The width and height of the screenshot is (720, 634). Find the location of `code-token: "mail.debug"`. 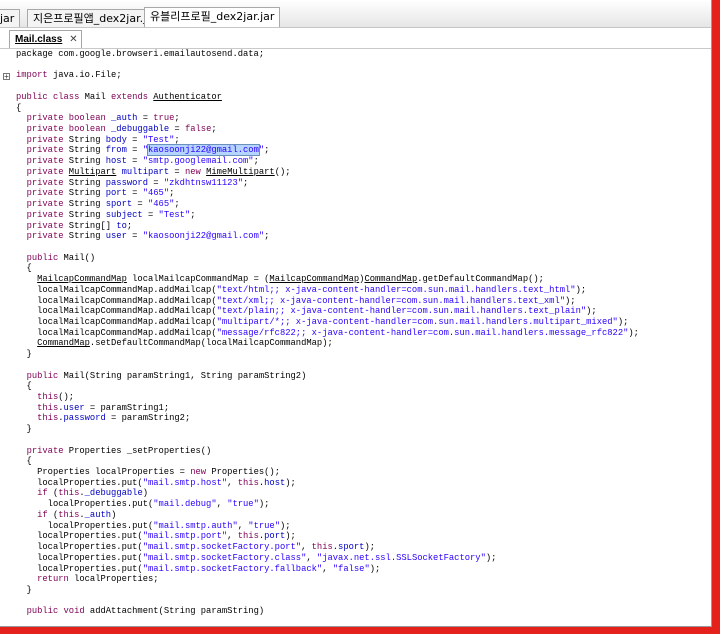

code-token: "mail.debug" is located at coordinates (185, 504).